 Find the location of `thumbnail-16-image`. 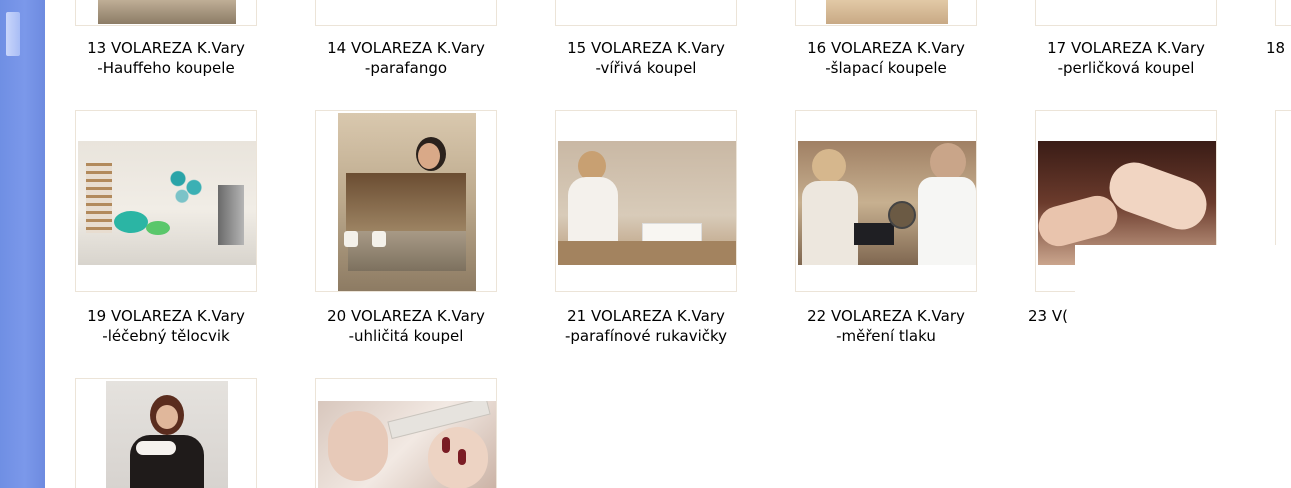

thumbnail-16-image is located at coordinates (887, 12).